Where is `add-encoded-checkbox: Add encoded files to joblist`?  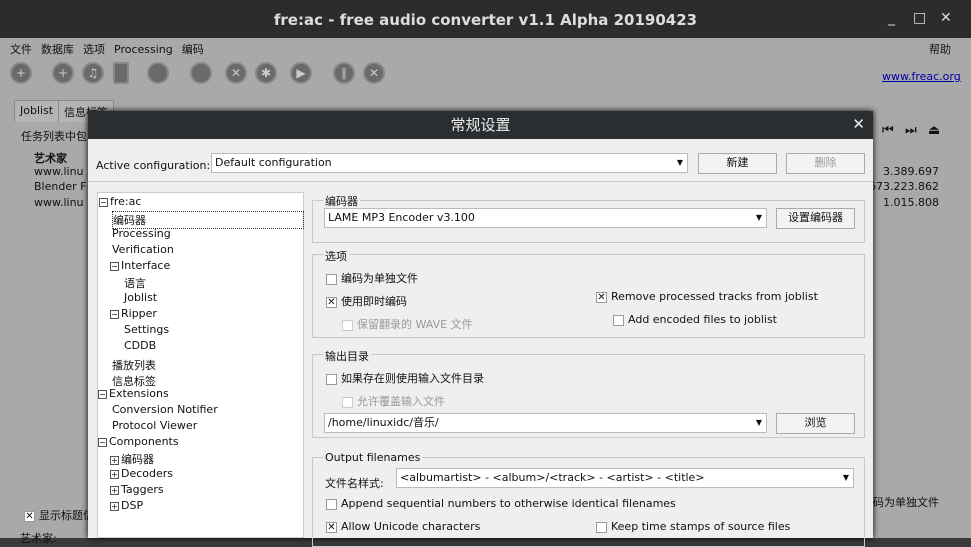 add-encoded-checkbox: Add encoded files to joblist is located at coordinates (695, 319).